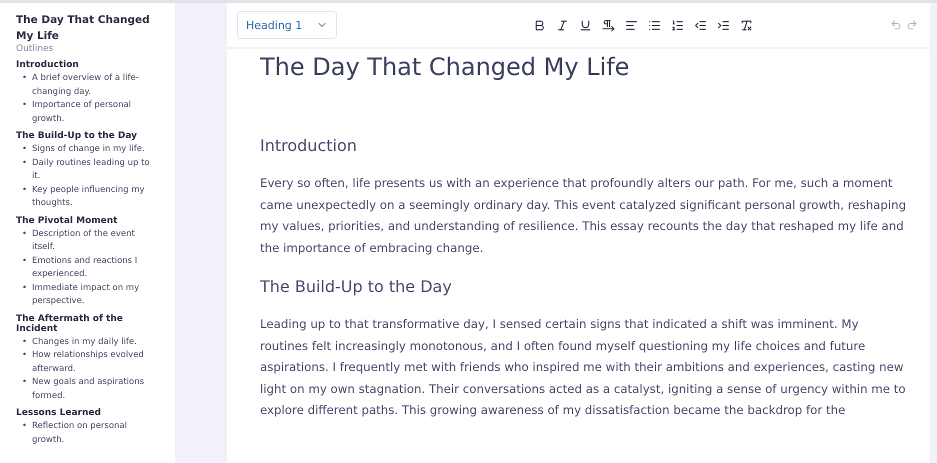  What do you see at coordinates (677, 25) in the screenshot?
I see `numbered-list-icon` at bounding box center [677, 25].